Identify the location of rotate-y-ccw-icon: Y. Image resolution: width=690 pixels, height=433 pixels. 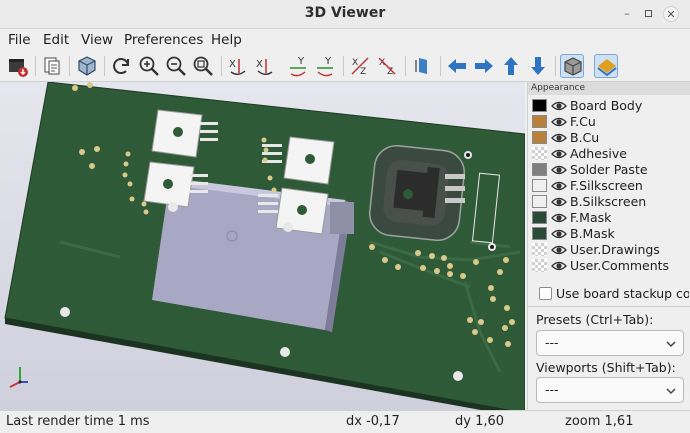
(325, 66).